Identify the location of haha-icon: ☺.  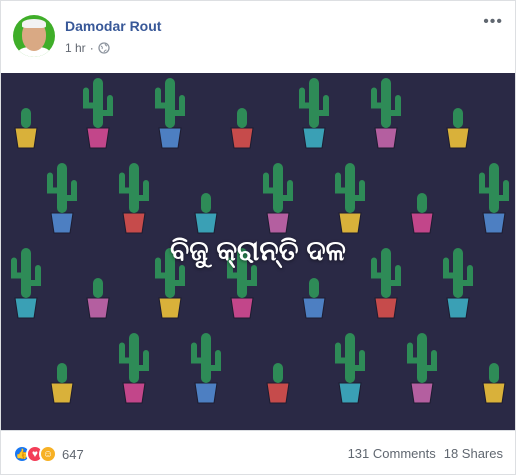
(48, 454).